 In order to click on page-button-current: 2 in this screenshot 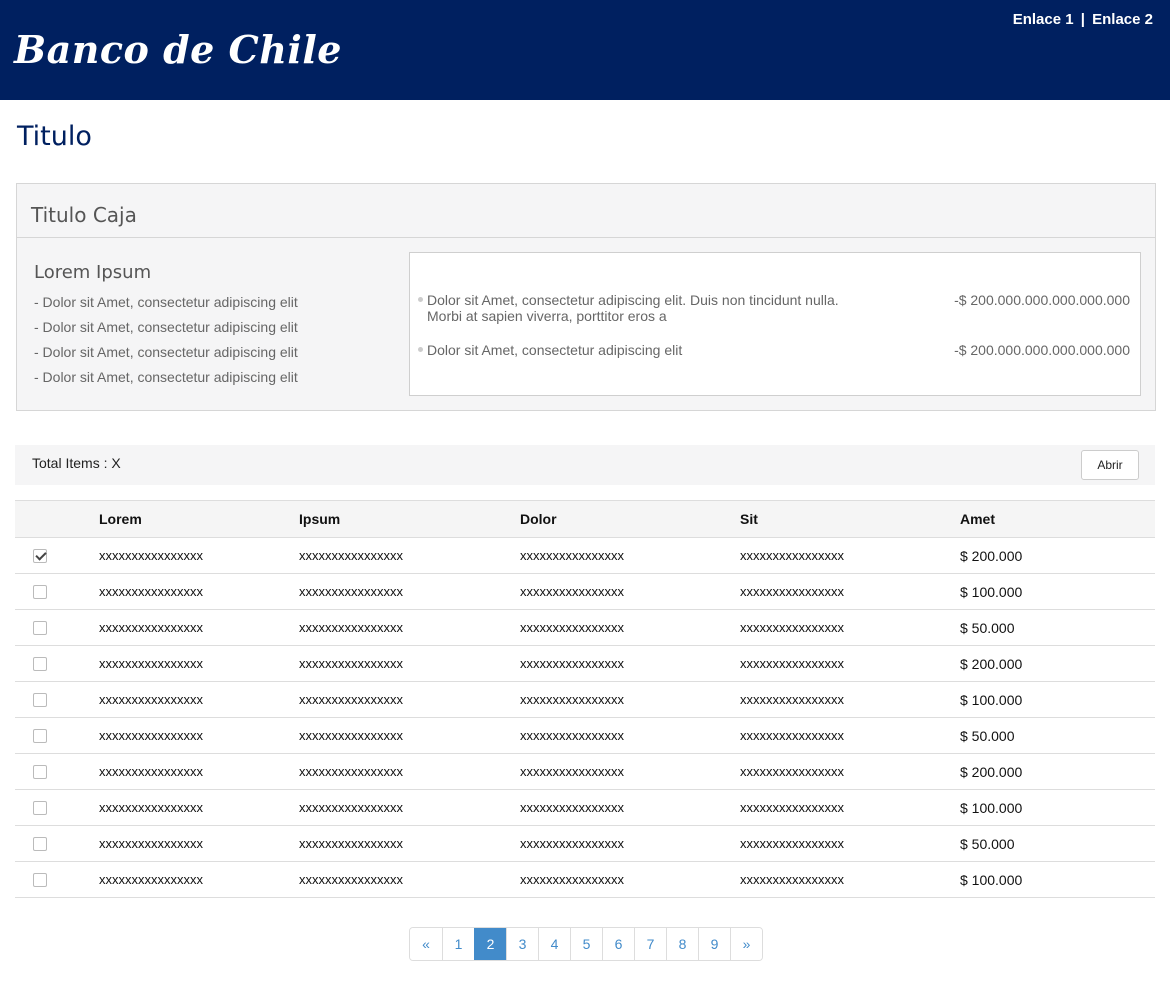, I will do `click(490, 944)`.